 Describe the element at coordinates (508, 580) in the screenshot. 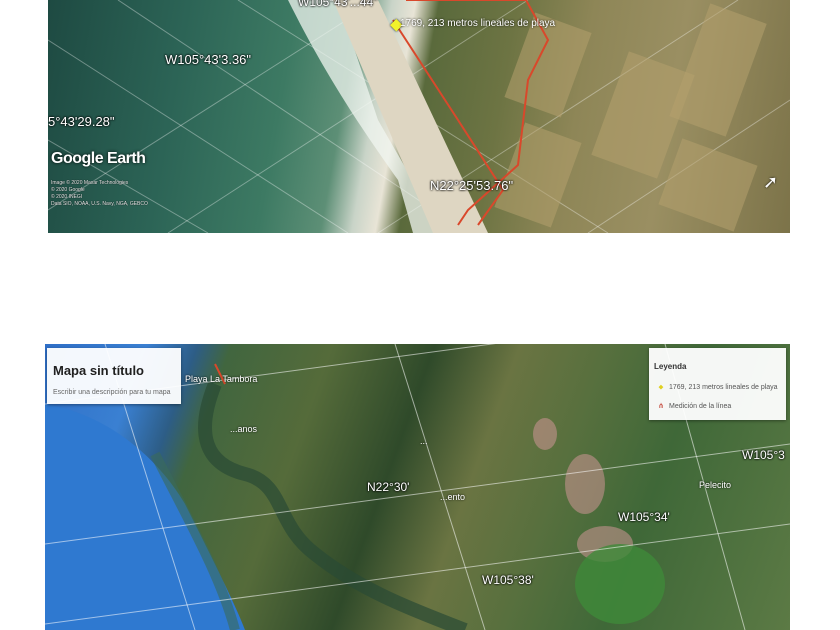

I see `coord-label-w105-38: W105°38'` at that location.